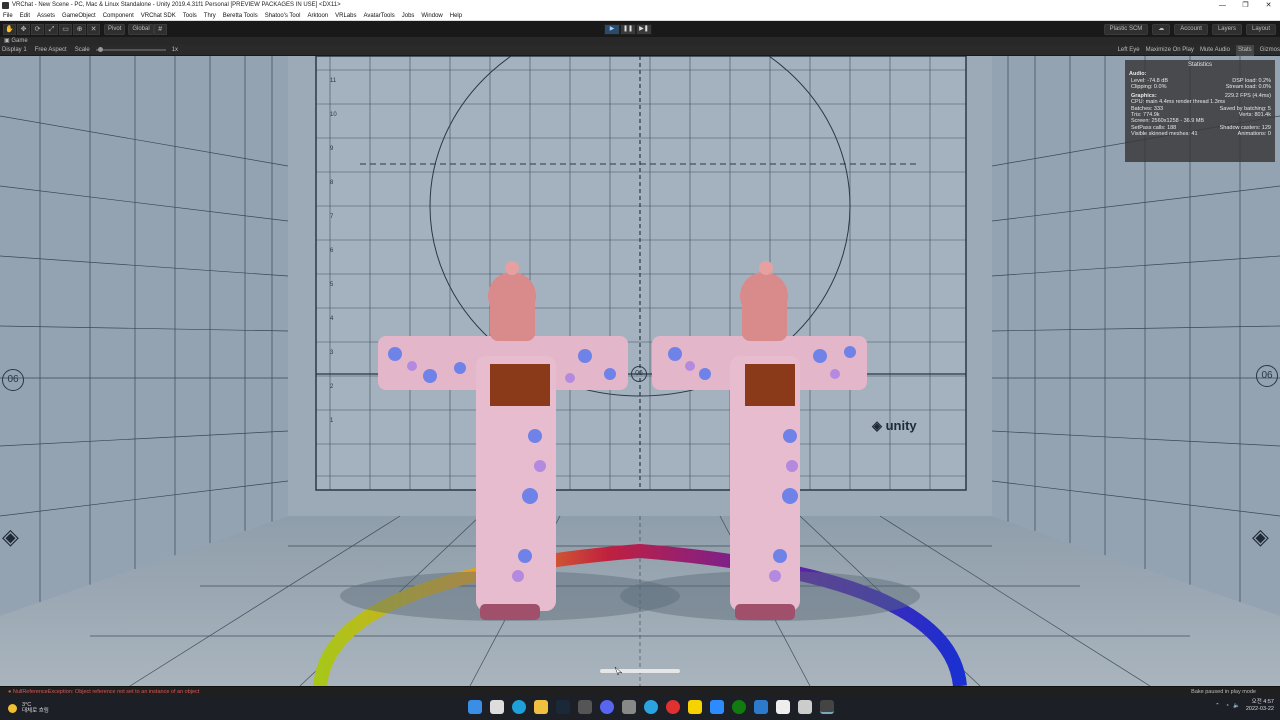 The image size is (1280, 720). Describe the element at coordinates (1129, 50) in the screenshot. I see `eye-dropdown: Left Eye` at that location.